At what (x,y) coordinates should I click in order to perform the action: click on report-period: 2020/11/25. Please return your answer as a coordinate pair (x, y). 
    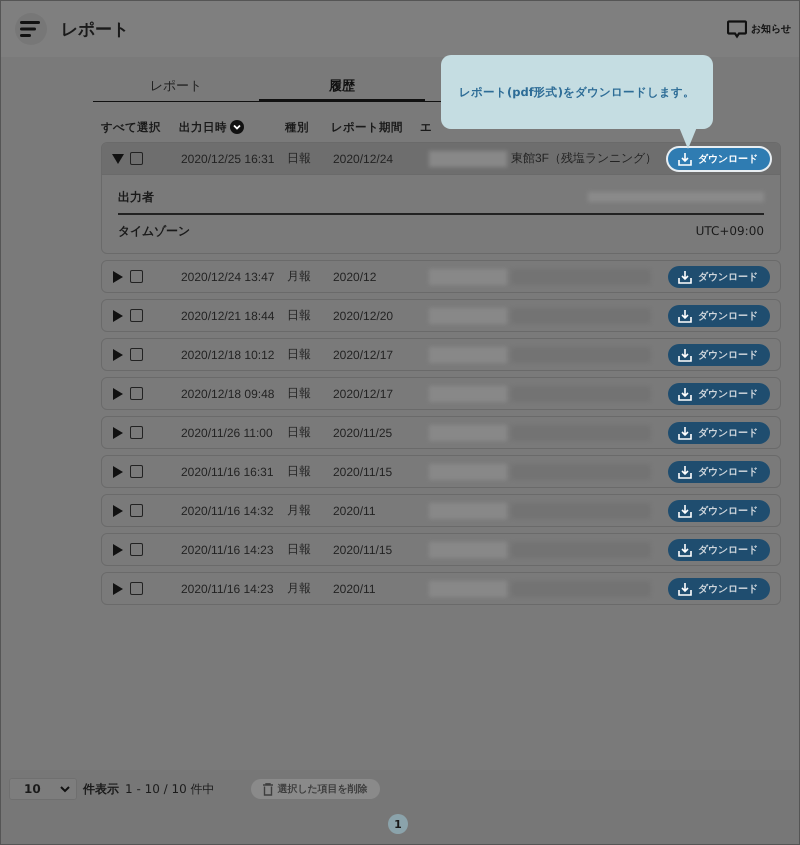
    Looking at the image, I should click on (363, 433).